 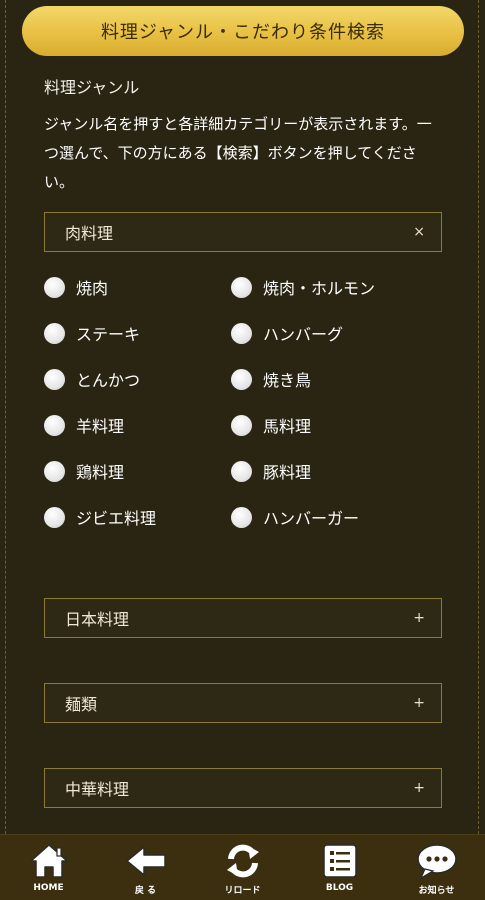 What do you see at coordinates (287, 472) in the screenshot?
I see `option-label: 豚料理` at bounding box center [287, 472].